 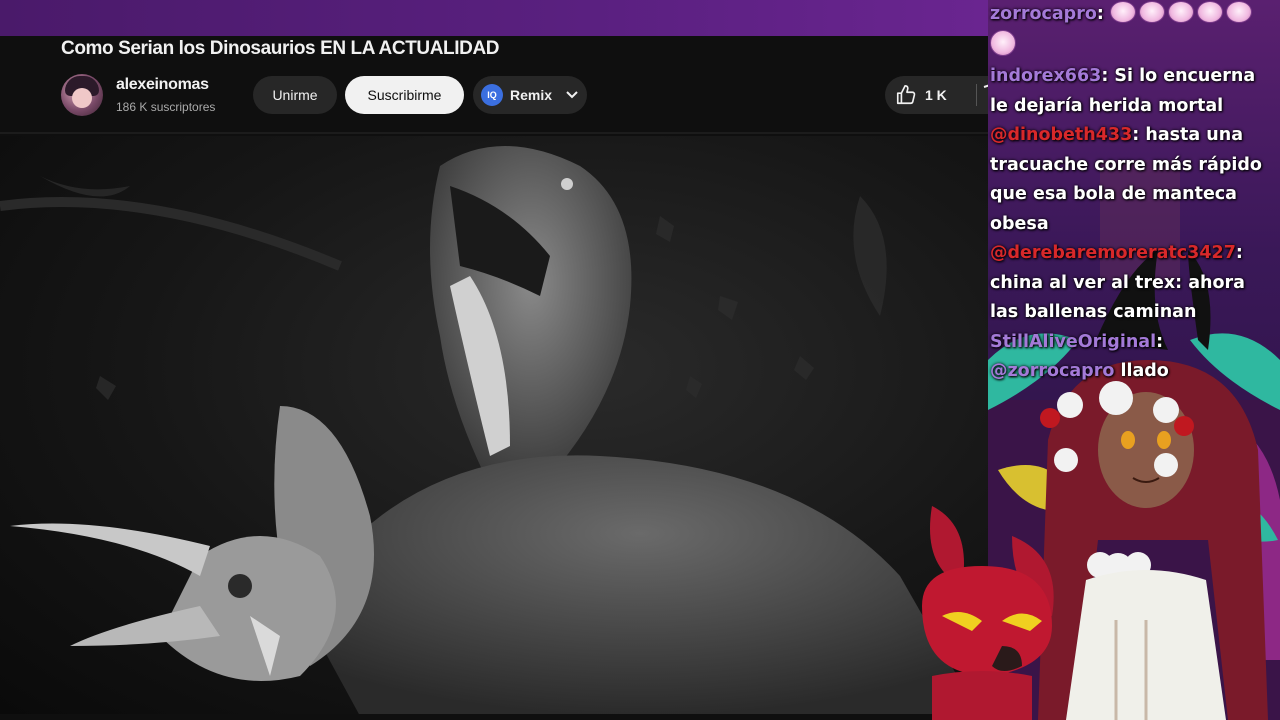 I want to click on chat-message: @dinobeth433: hasta una, so click(x=1117, y=135).